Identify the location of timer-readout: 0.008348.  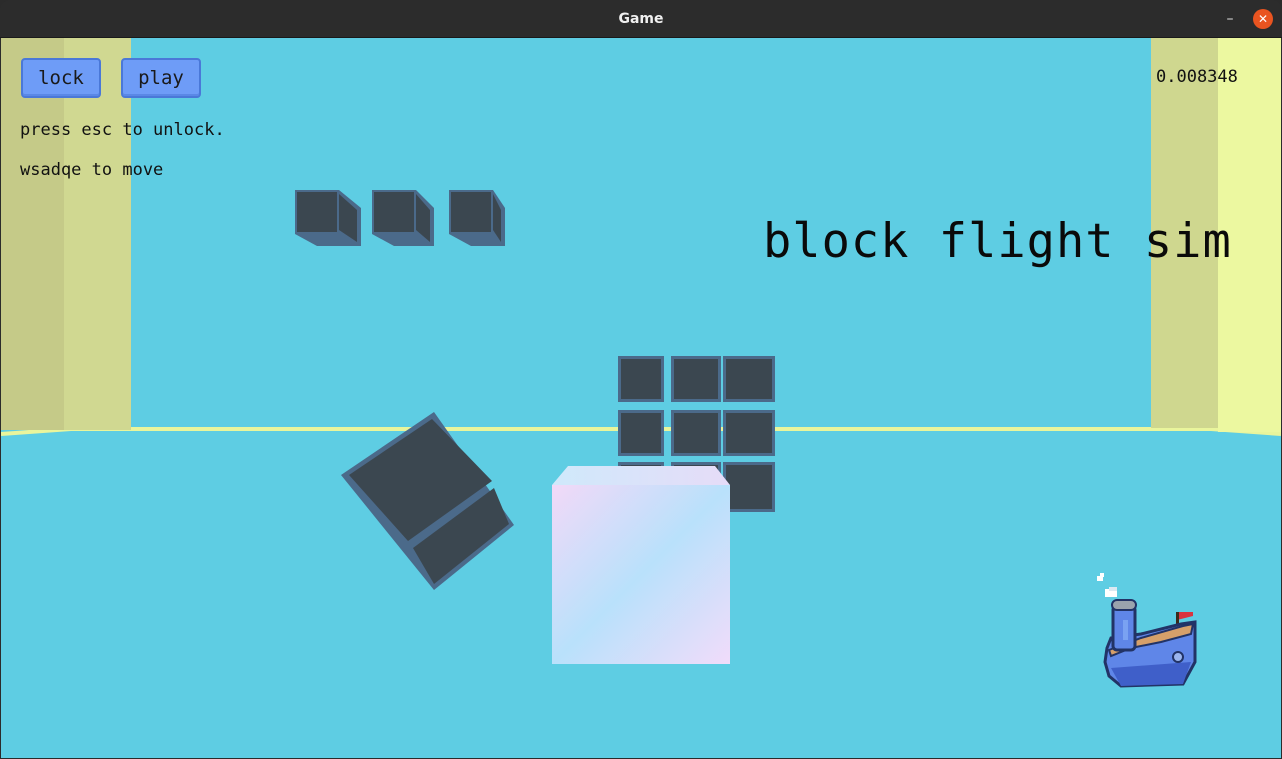
(1197, 77).